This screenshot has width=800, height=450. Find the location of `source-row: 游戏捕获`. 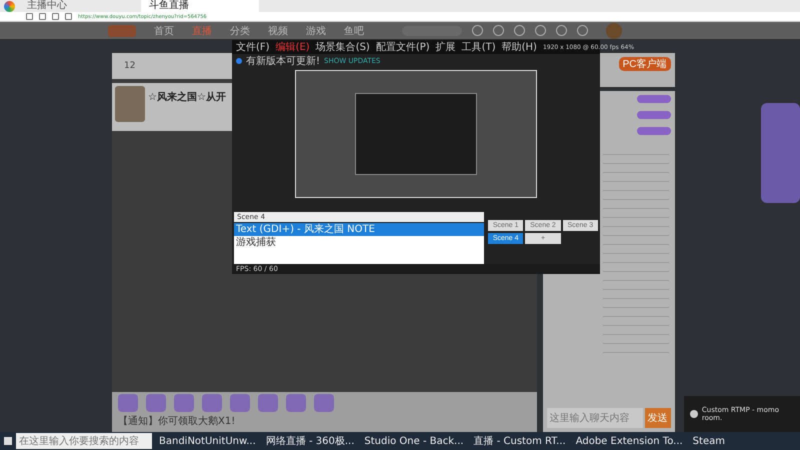

source-row: 游戏捕获 is located at coordinates (359, 242).